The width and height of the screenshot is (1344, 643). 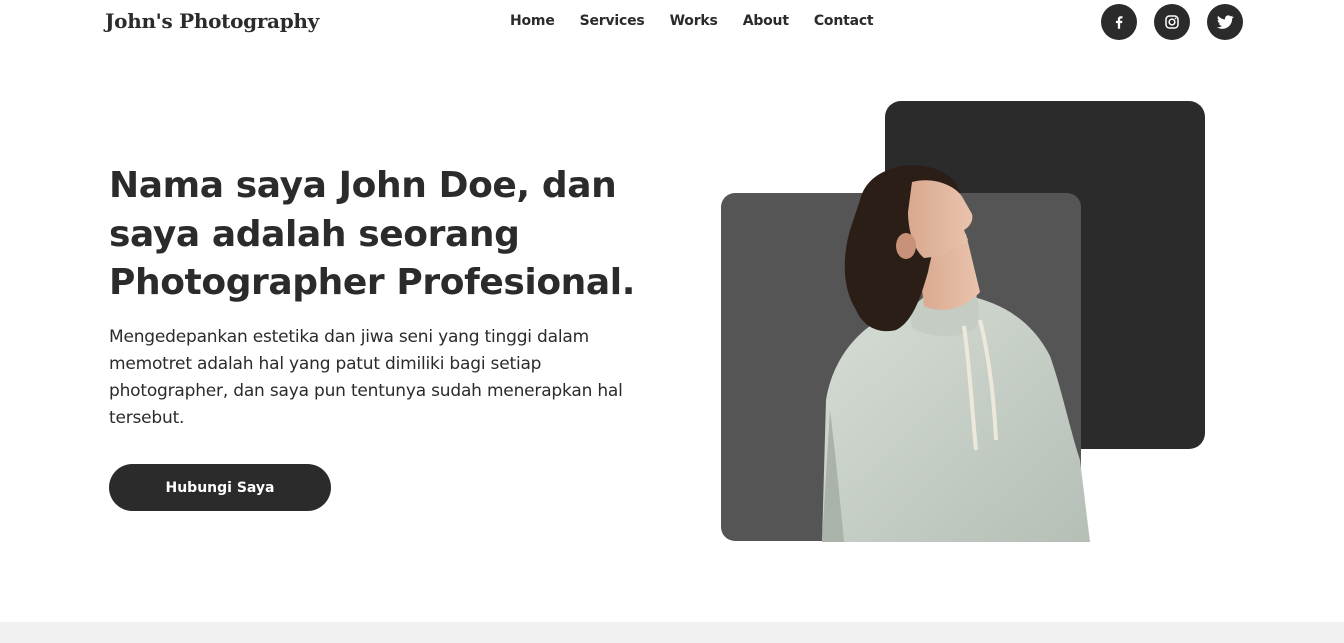 I want to click on facebook-icon, so click(x=1119, y=22).